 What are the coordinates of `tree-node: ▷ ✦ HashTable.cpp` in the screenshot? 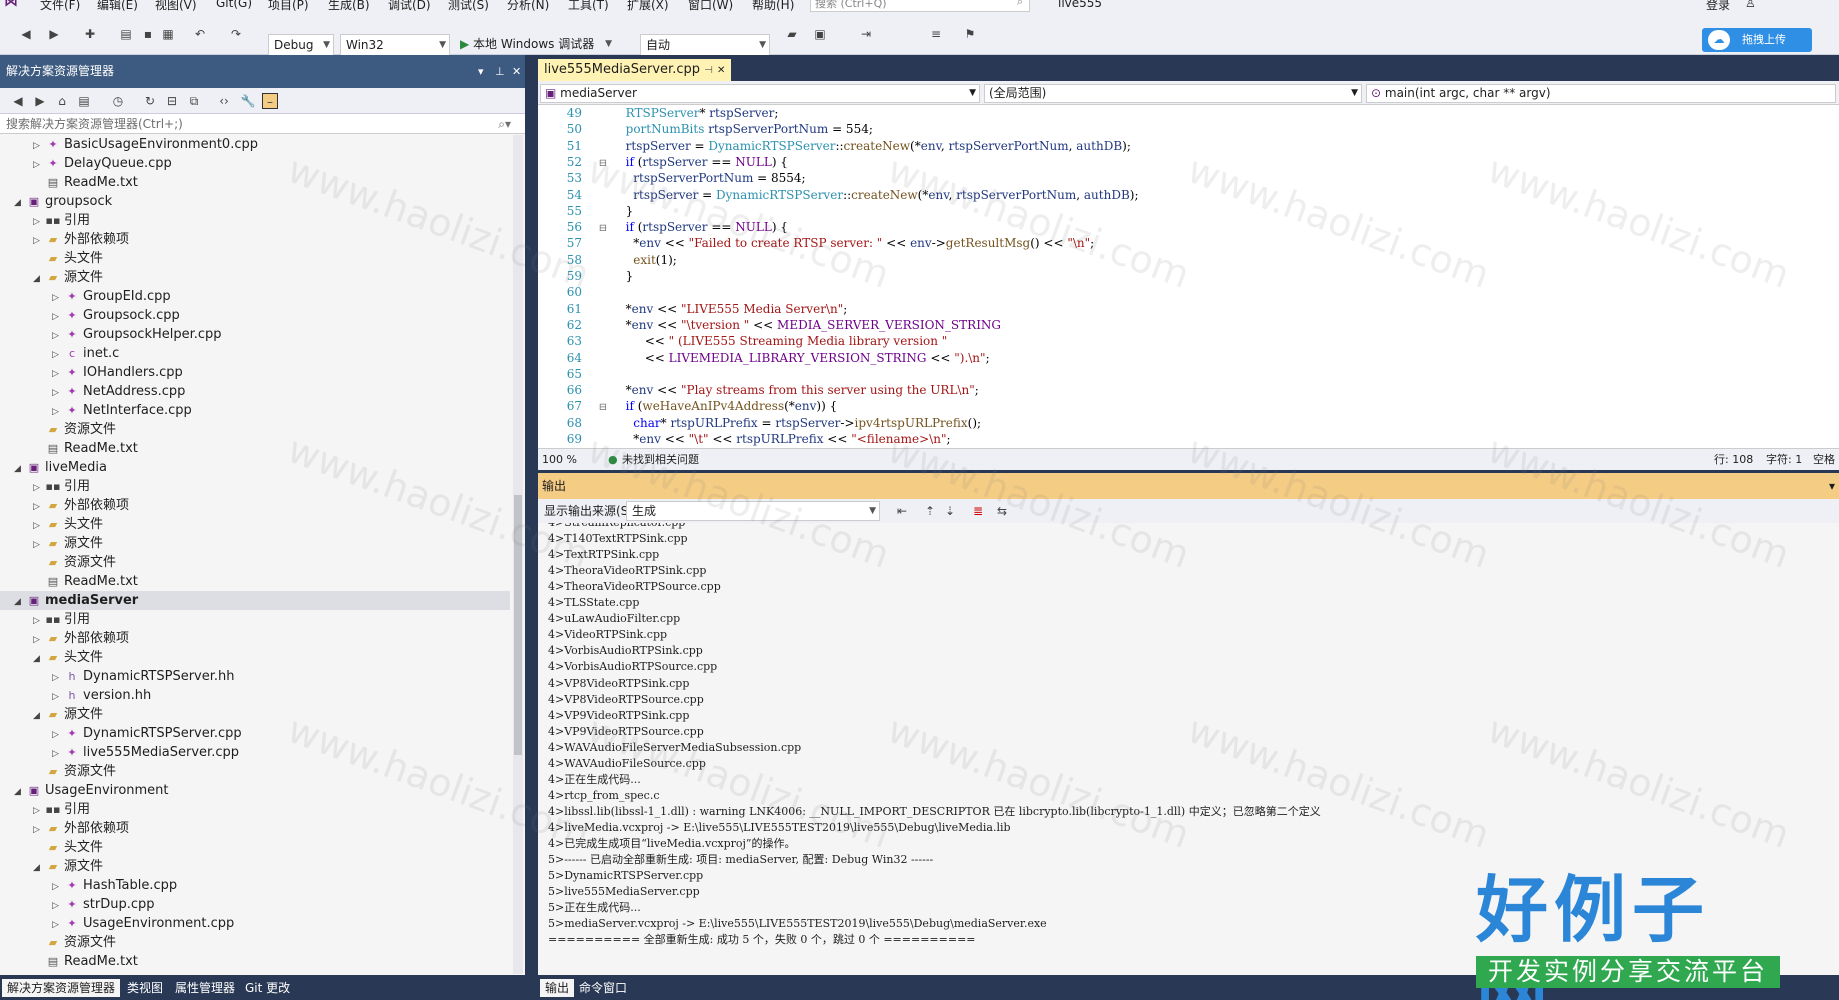 It's located at (255, 885).